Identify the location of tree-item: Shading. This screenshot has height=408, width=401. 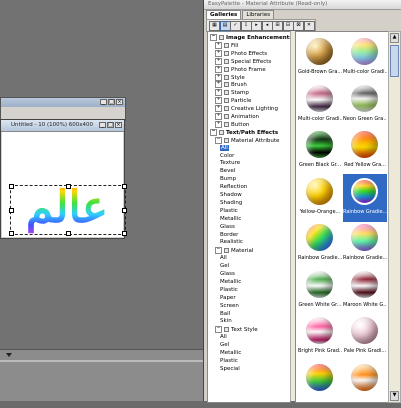
(231, 203).